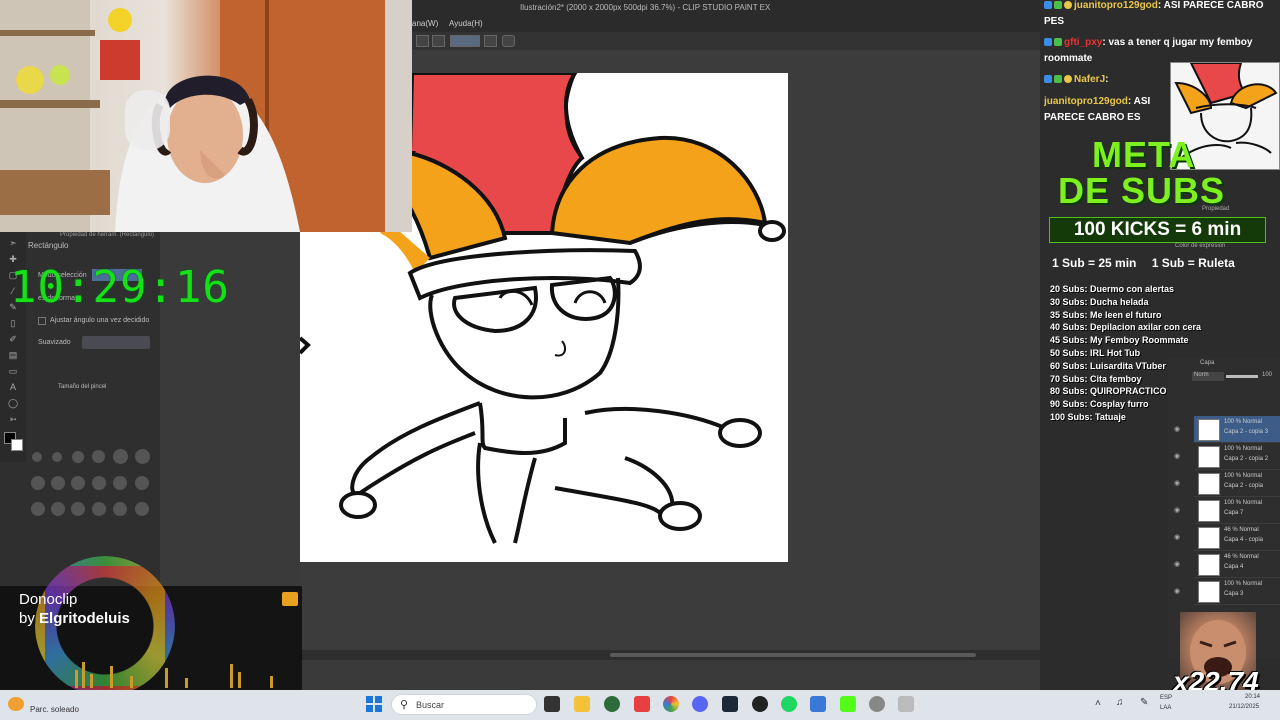  Describe the element at coordinates (425, 23) in the screenshot. I see `menu-item-window: ana(W)` at that location.